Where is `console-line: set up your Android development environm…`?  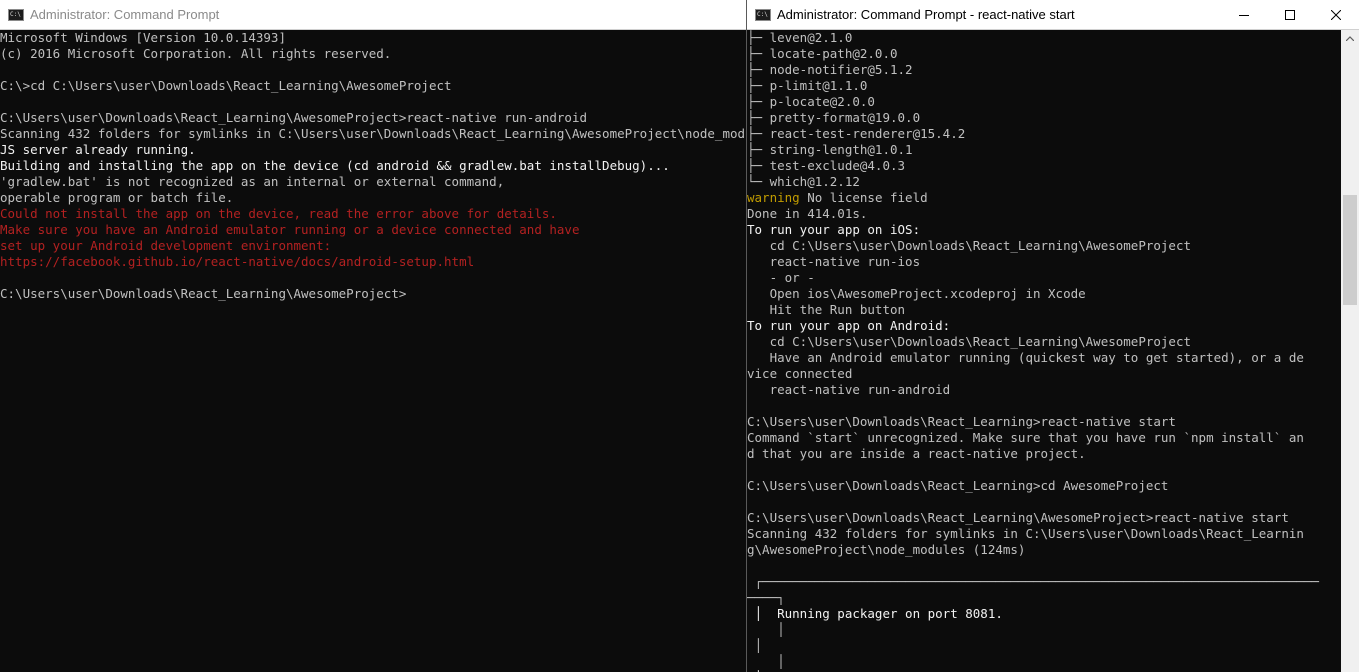 console-line: set up your Android development environm… is located at coordinates (166, 245).